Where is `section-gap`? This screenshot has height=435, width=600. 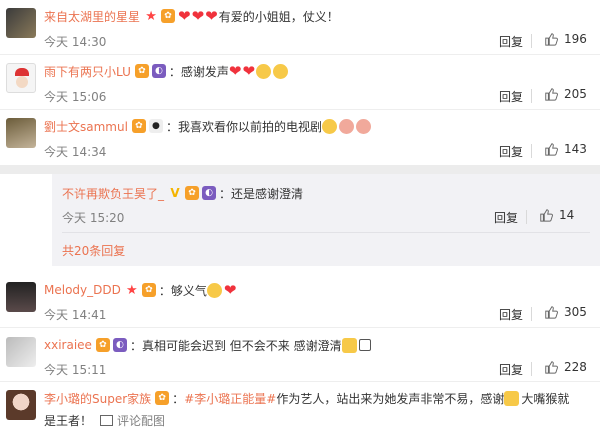 section-gap is located at coordinates (300, 169).